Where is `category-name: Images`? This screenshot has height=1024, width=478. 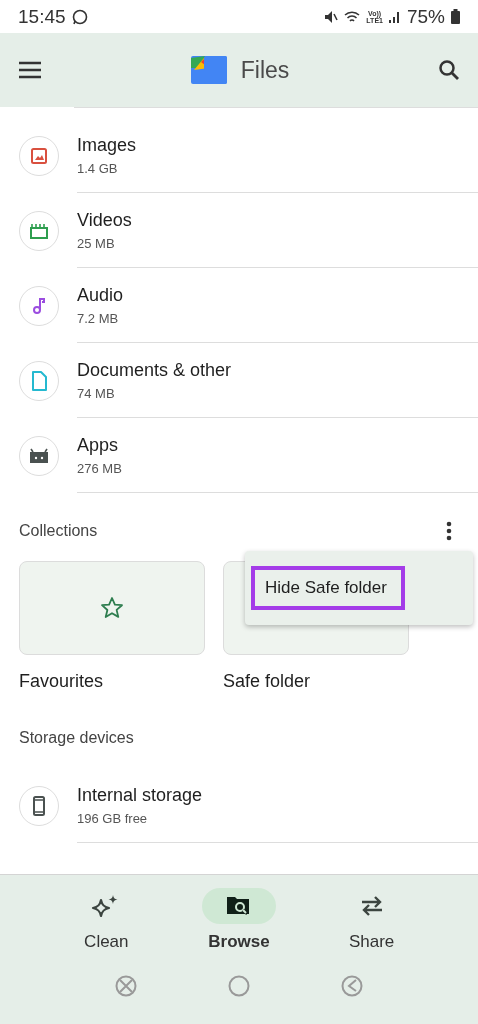 category-name: Images is located at coordinates (277, 145).